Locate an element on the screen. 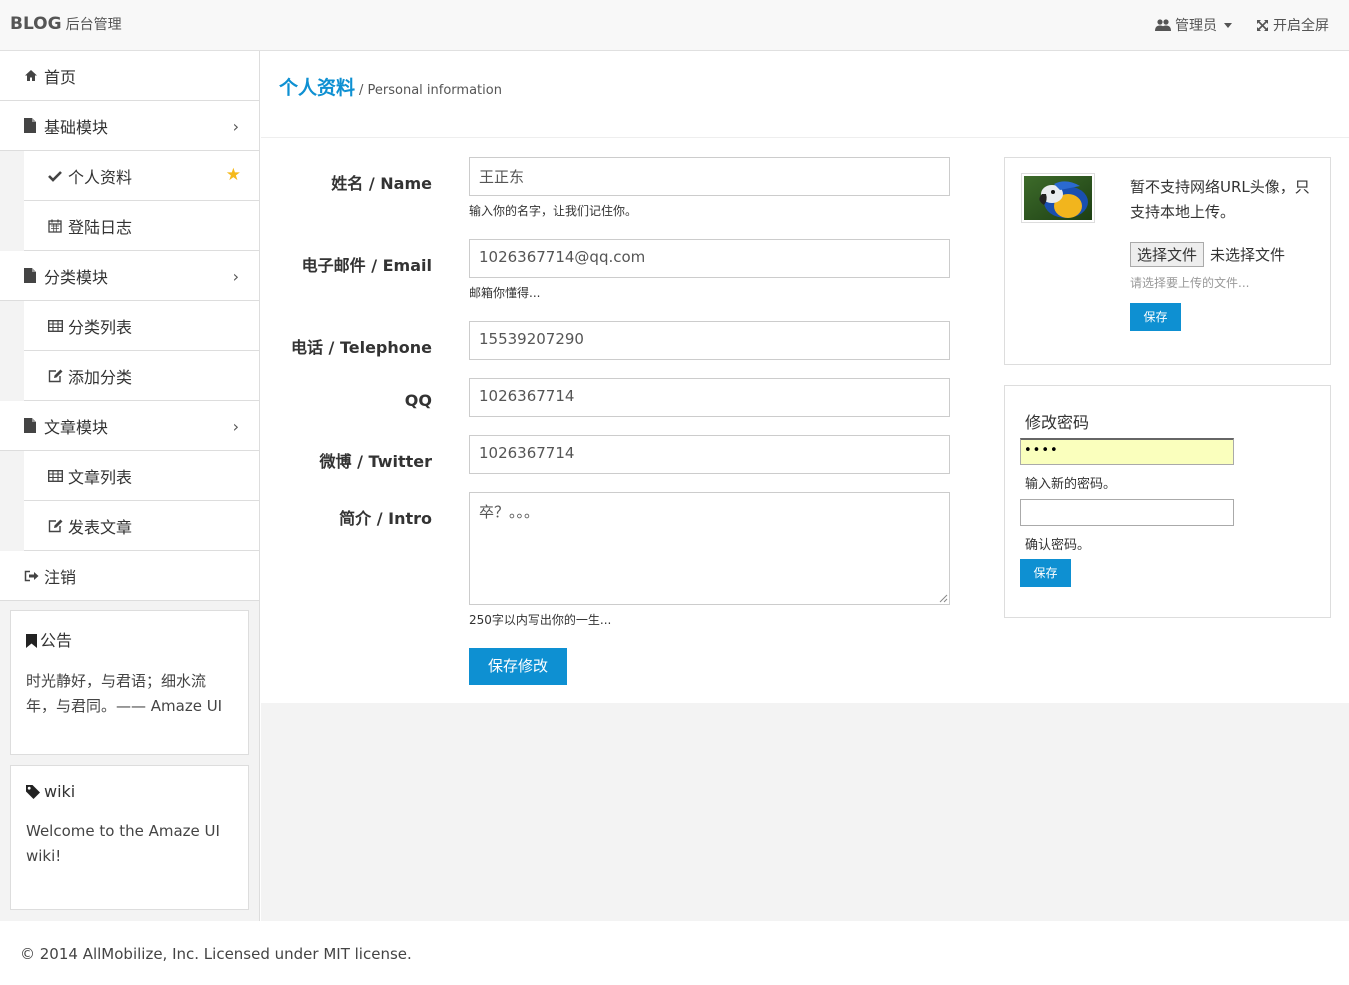 The image size is (1349, 985). save-password-button: 保存 is located at coordinates (1045, 573).